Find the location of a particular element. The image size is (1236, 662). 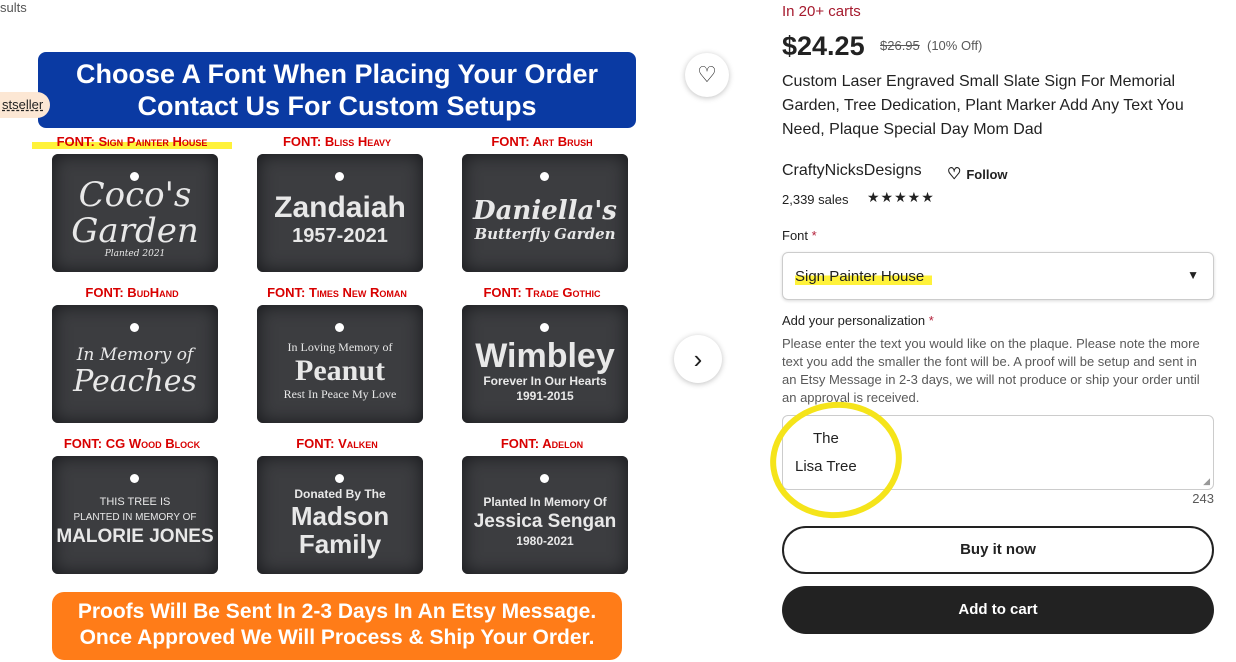

bestseller-badge: stseller is located at coordinates (25, 105).